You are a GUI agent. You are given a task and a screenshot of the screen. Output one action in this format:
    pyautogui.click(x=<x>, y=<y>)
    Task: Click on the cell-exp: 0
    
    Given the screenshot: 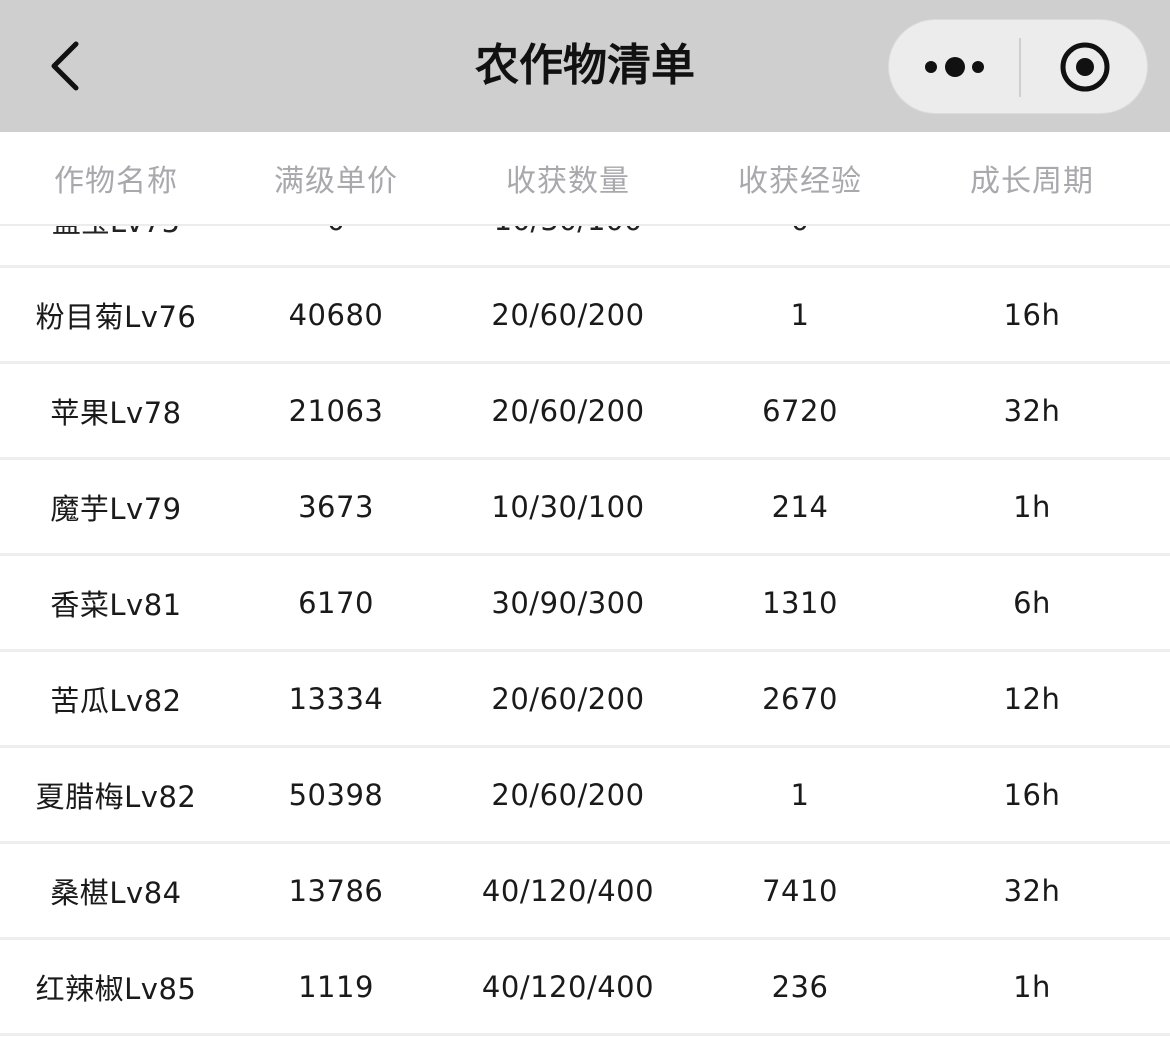 What is the action you would take?
    pyautogui.click(x=800, y=245)
    